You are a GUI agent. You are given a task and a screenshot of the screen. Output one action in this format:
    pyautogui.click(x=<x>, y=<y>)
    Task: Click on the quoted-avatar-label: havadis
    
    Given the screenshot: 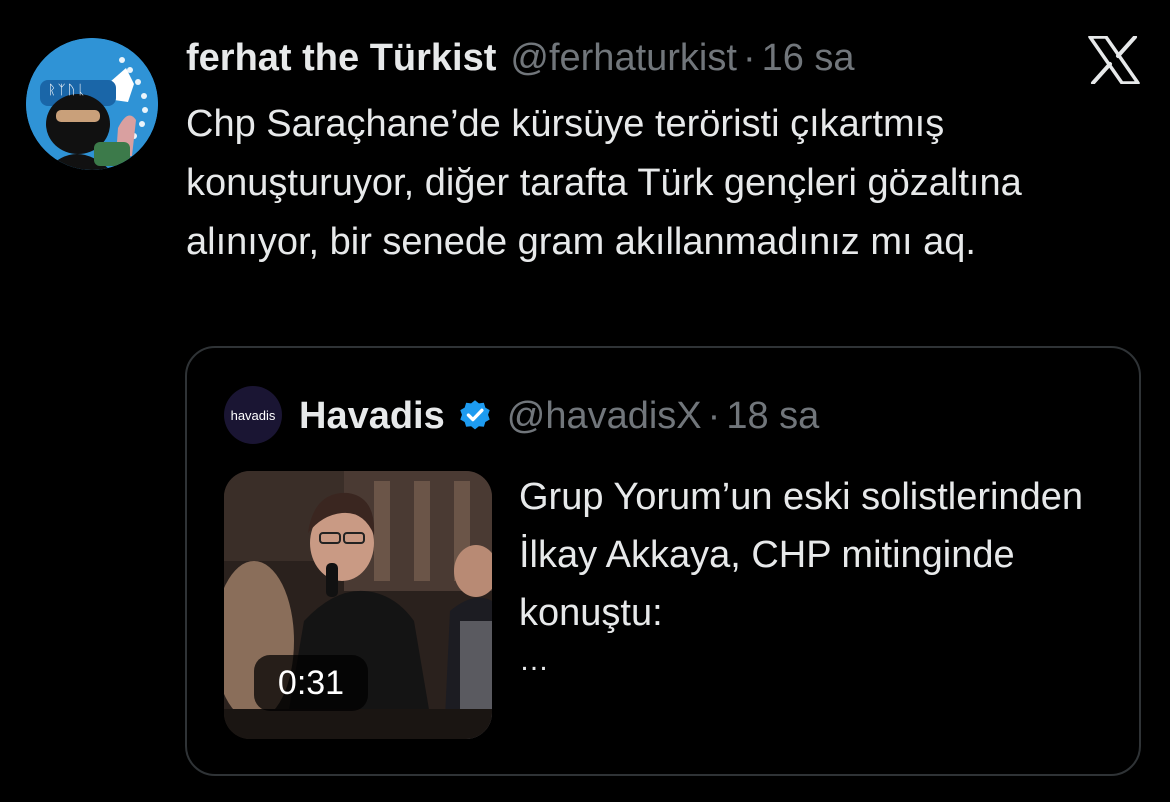 What is the action you would take?
    pyautogui.click(x=253, y=415)
    